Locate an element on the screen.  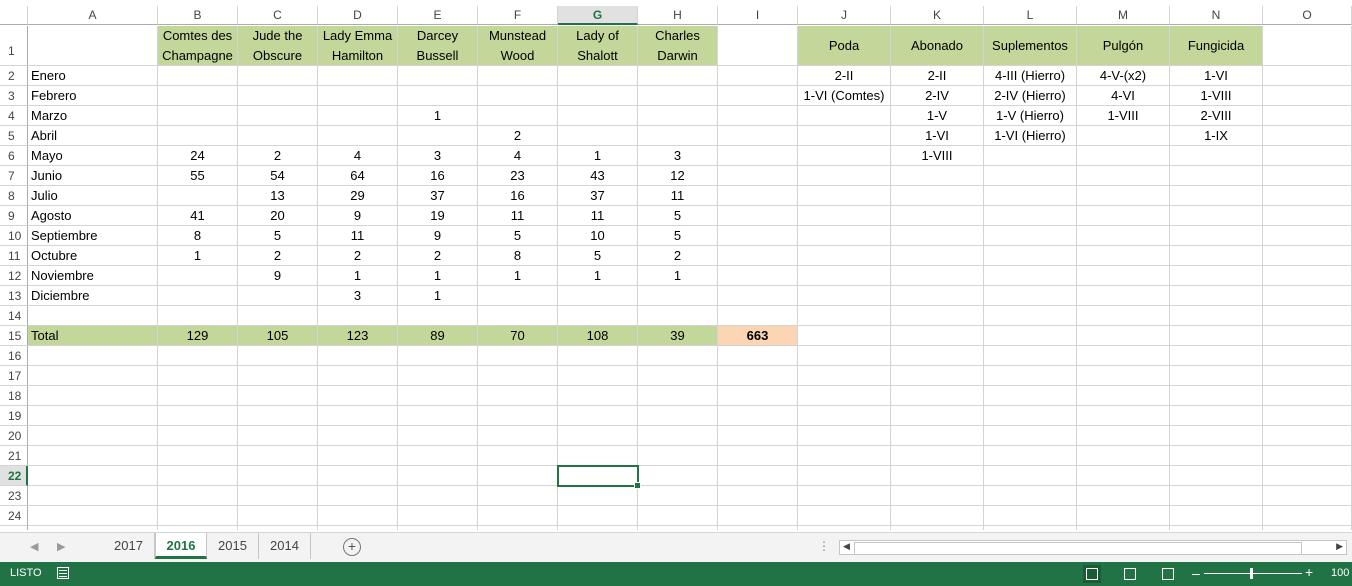
month-label: Marzo is located at coordinates (93, 116).